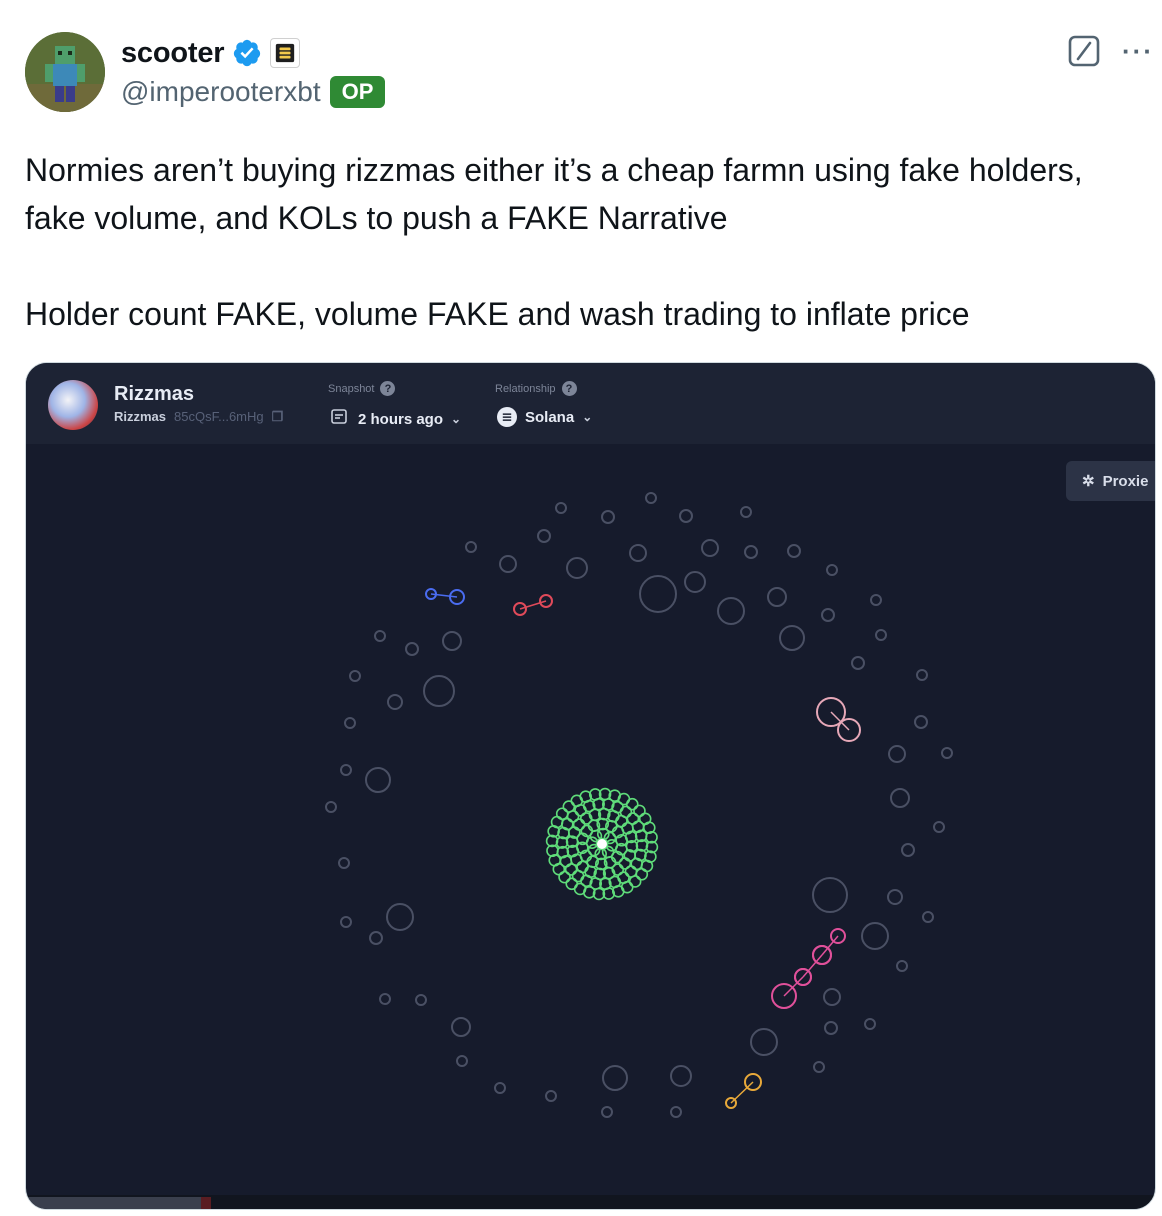 This screenshot has width=1162, height=1216. Describe the element at coordinates (1125, 481) in the screenshot. I see `proxies-label: Proxie` at that location.